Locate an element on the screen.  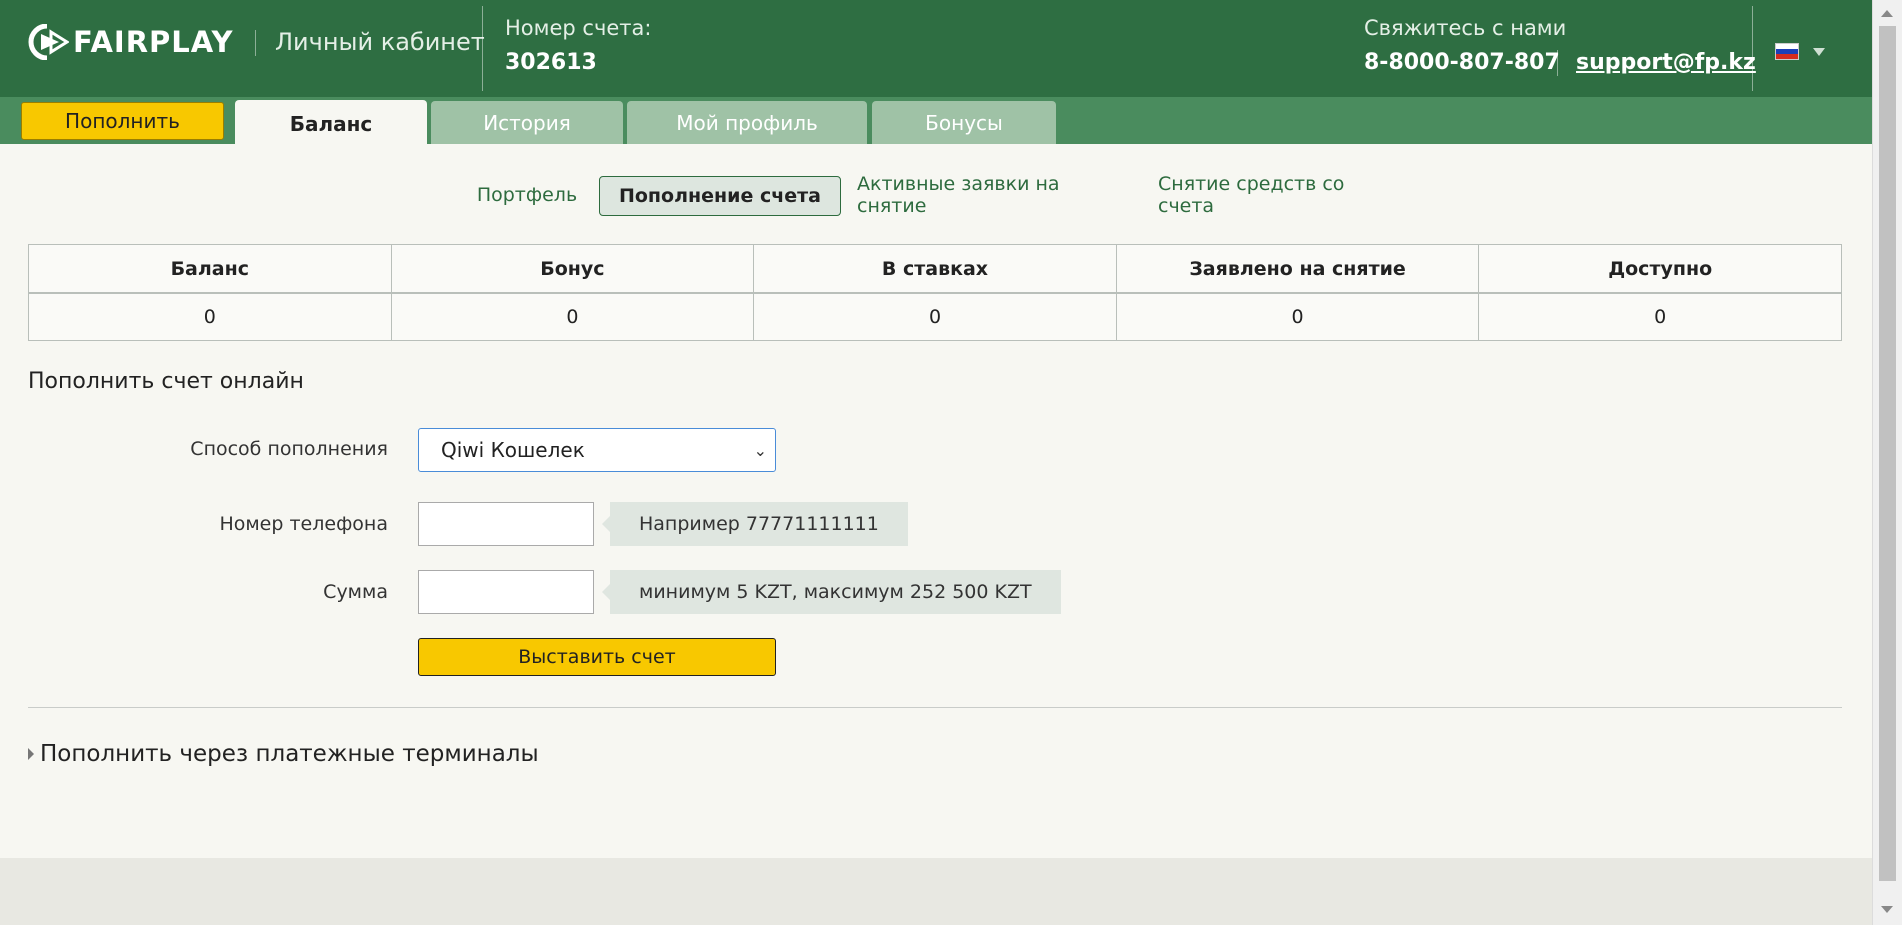
method-select: Qiwi Кошелек ⌄ is located at coordinates (597, 450).